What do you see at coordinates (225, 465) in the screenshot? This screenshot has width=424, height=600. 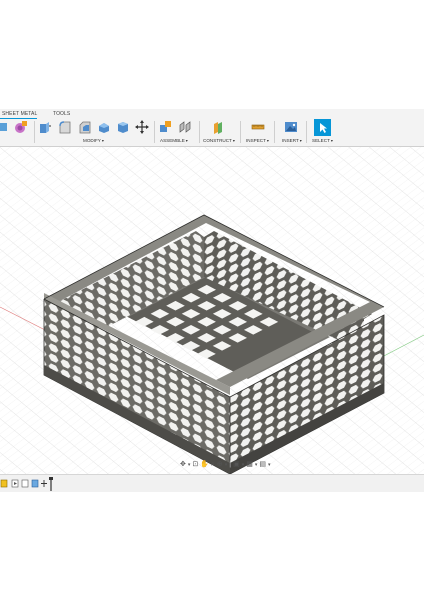 I see `navigation-bar: ✥ ▾ ⊡ ✋ ⌕ ⊕ ▾ | ▣ ▾ ▦ ▾ ▤ ▾` at bounding box center [225, 465].